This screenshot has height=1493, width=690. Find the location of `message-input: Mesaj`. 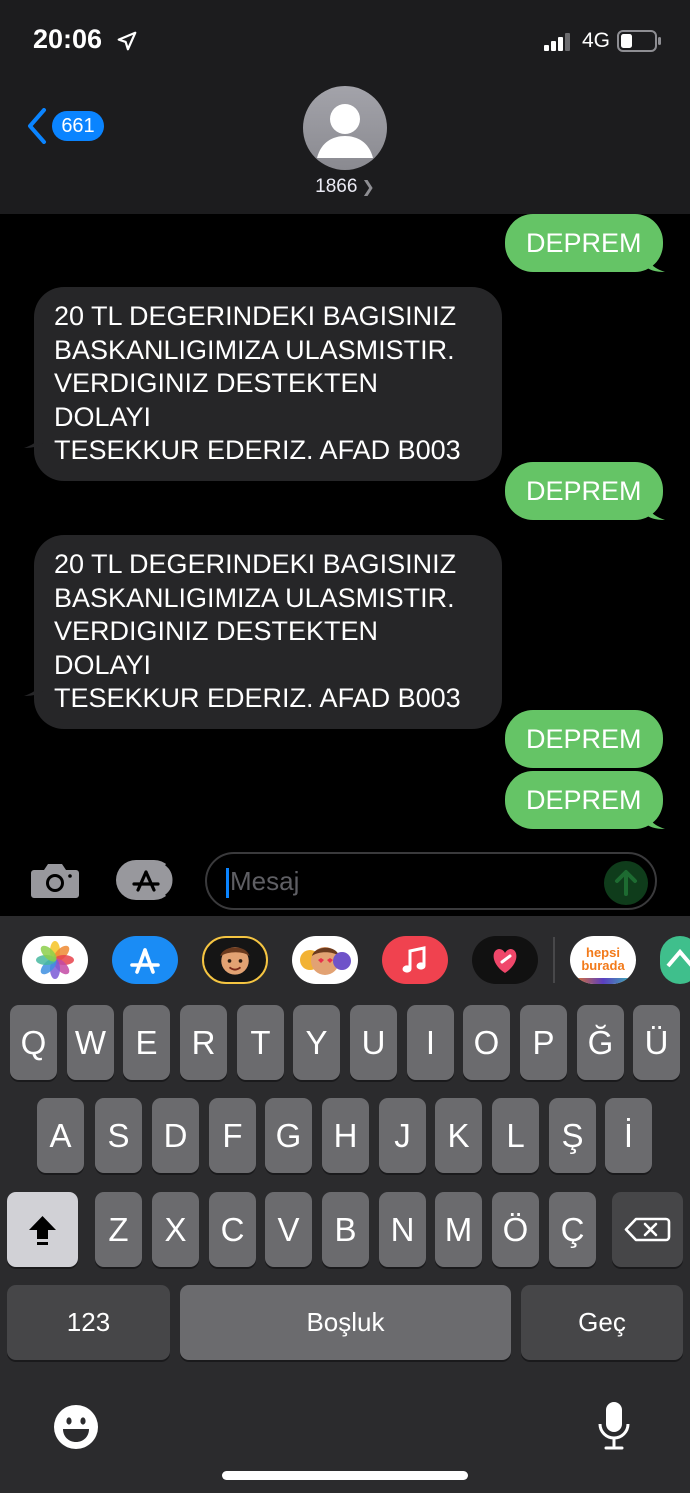

message-input: Mesaj is located at coordinates (431, 881).